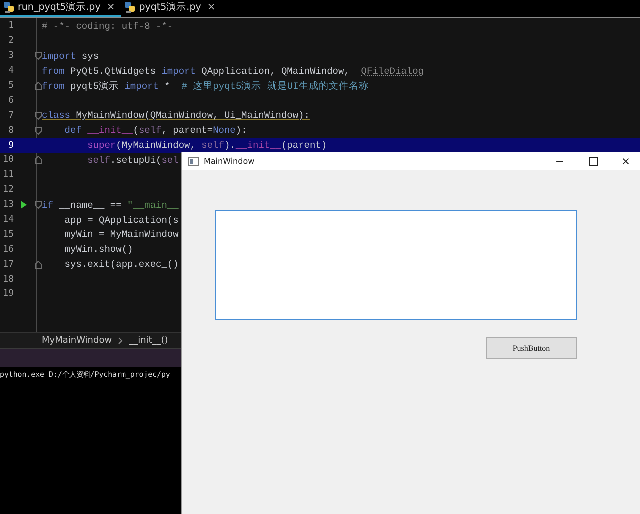 Image resolution: width=640 pixels, height=514 pixels. What do you see at coordinates (121, 220) in the screenshot?
I see `code-line: app = QApplication(s` at bounding box center [121, 220].